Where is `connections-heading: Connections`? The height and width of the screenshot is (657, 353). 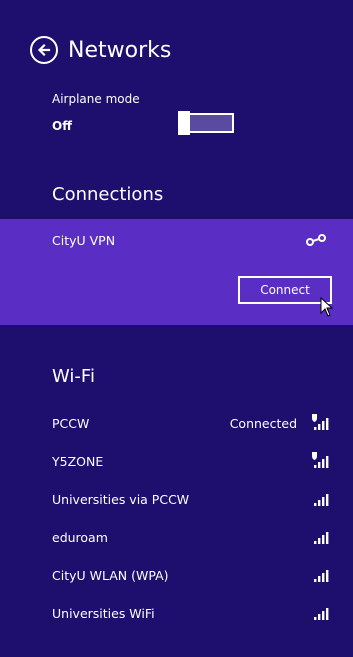 connections-heading: Connections is located at coordinates (108, 194).